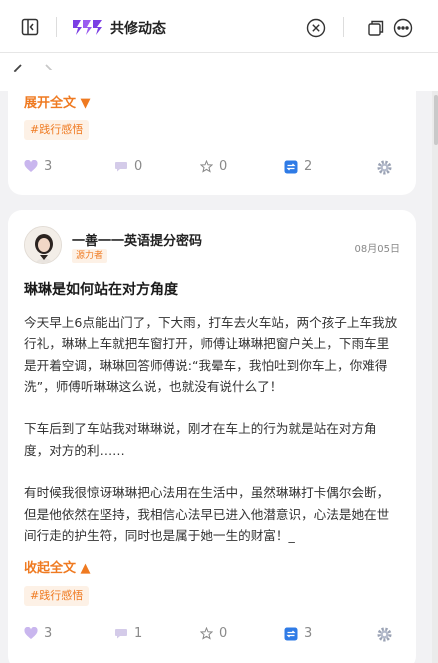 The image size is (438, 663). Describe the element at coordinates (138, 29) in the screenshot. I see `window-title: 共修动态` at that location.